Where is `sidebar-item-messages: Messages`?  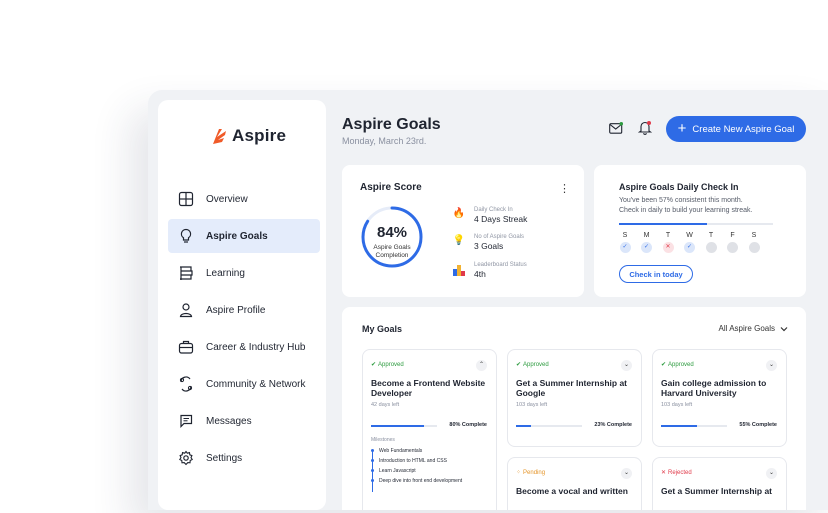
sidebar-item-messages: Messages is located at coordinates (244, 421).